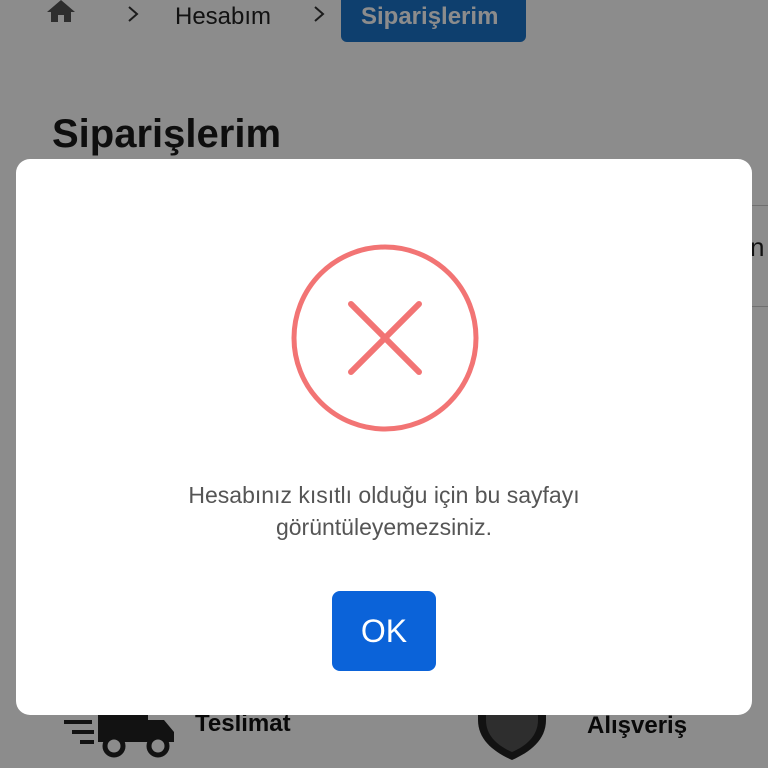 The height and width of the screenshot is (768, 768). Describe the element at coordinates (384, 527) in the screenshot. I see `dialog-message-line2: görüntüleyemezsiniz.` at that location.